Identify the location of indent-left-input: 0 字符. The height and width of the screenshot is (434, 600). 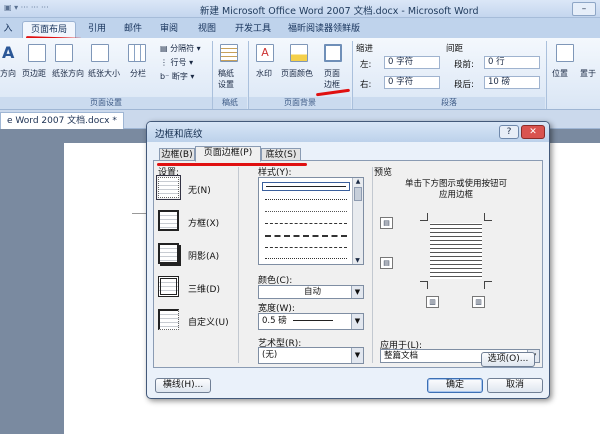
(412, 62).